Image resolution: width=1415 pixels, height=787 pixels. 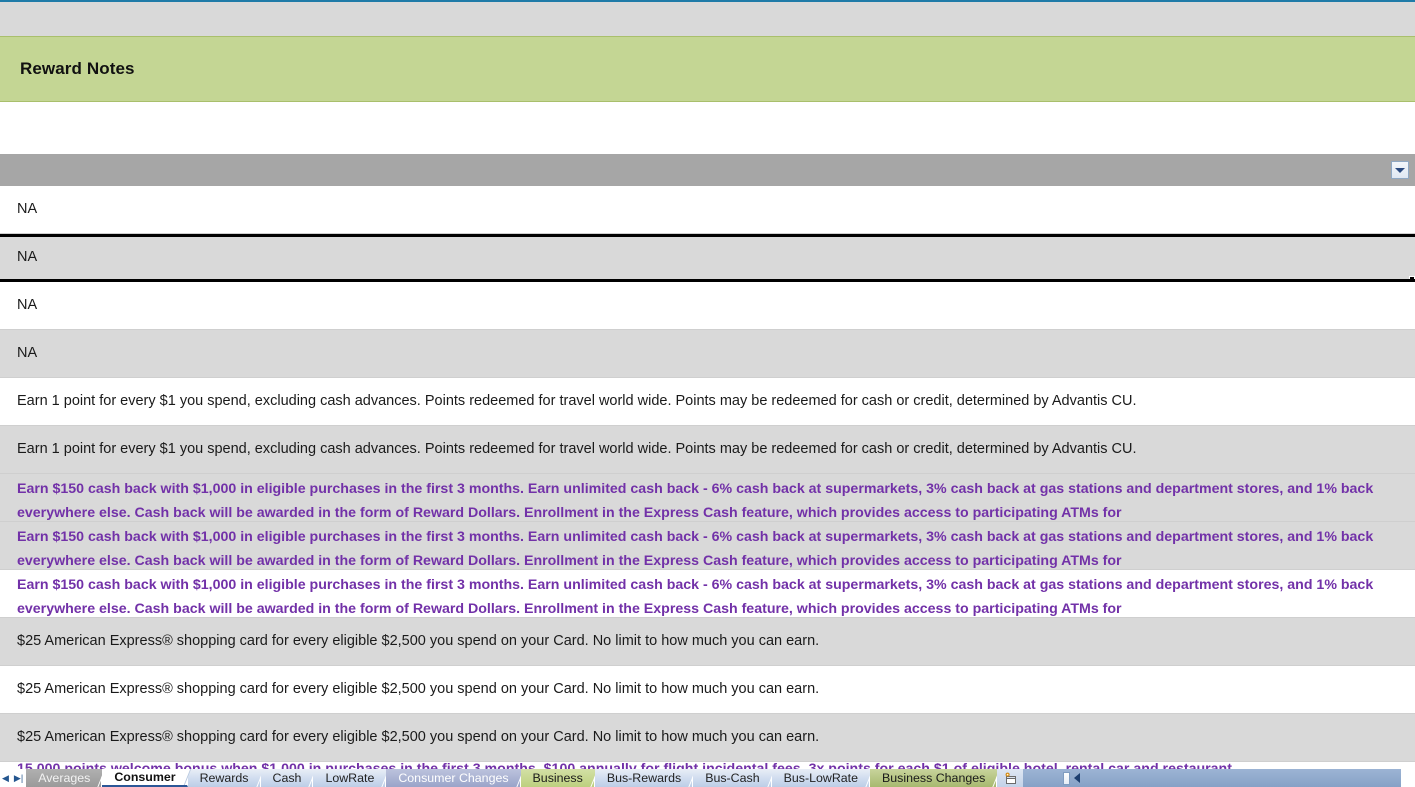 I want to click on sheet-nav-buttons: ◀ ▶|, so click(x=13, y=778).